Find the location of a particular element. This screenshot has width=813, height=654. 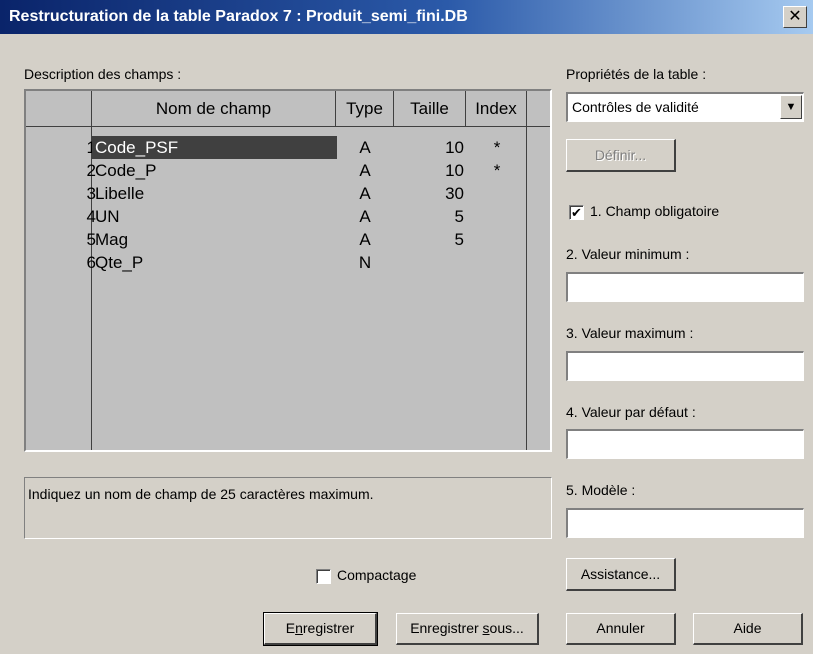

table-properties-select: Contrôles de validité ▼ is located at coordinates (685, 107).